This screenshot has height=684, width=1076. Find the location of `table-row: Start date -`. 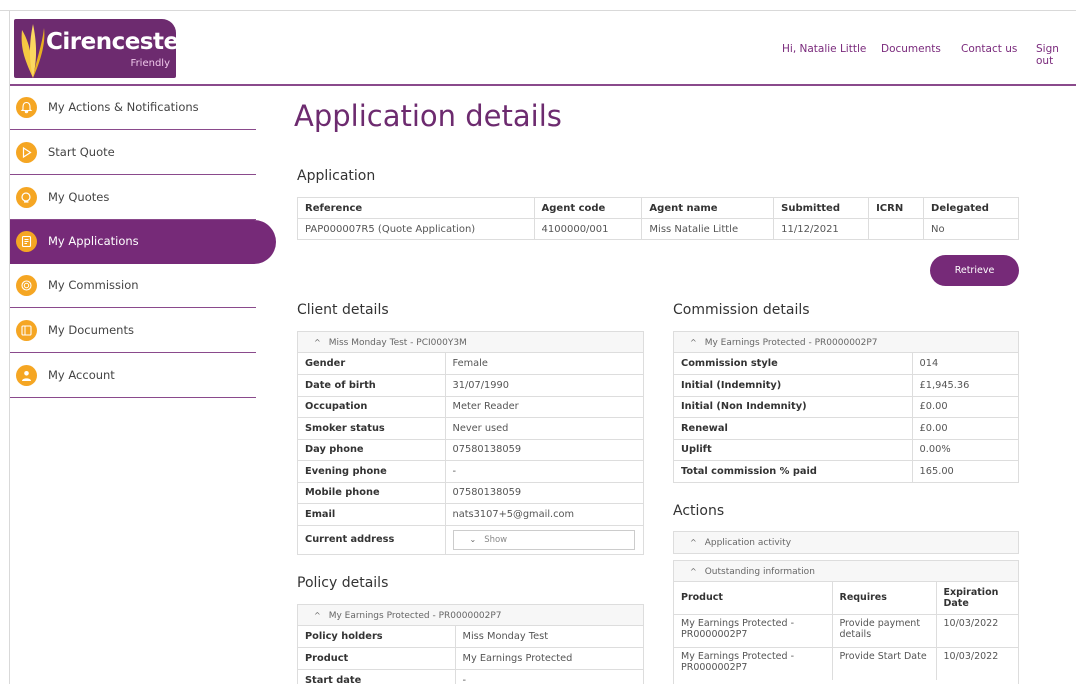

table-row: Start date - is located at coordinates (470, 676).